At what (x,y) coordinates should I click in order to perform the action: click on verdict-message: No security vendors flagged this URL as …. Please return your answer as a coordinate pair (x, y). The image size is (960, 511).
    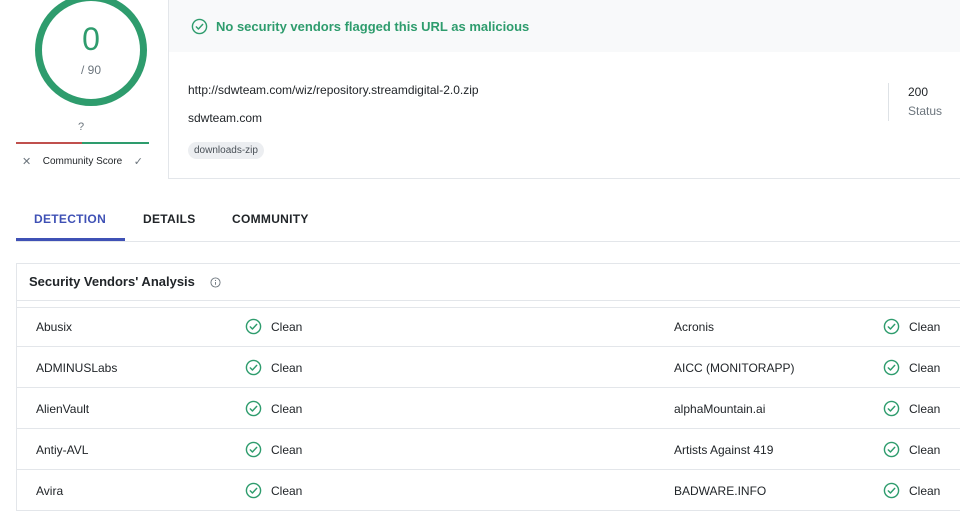
    Looking at the image, I should click on (373, 26).